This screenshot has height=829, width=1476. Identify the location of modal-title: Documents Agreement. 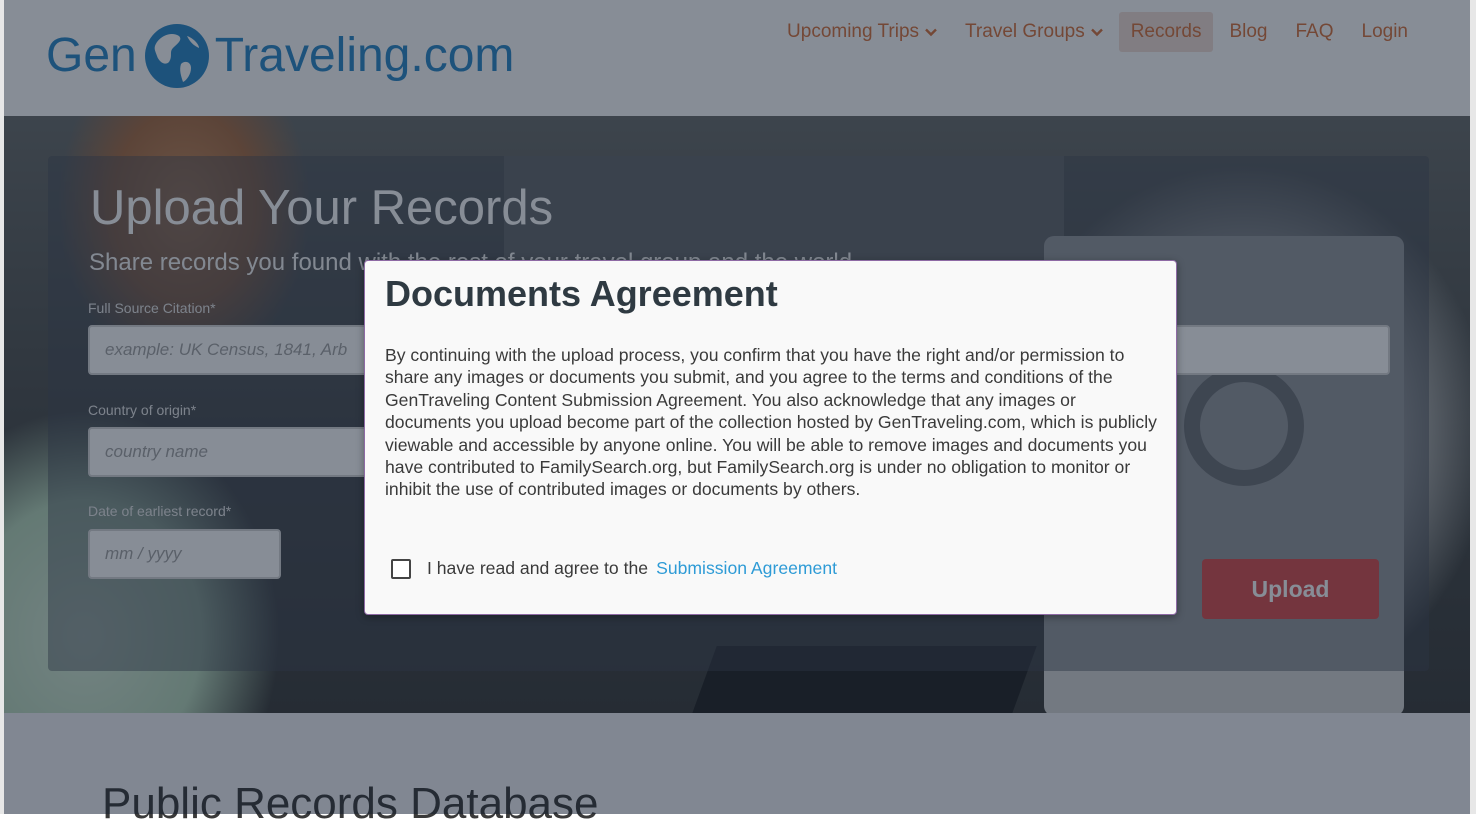
(581, 293).